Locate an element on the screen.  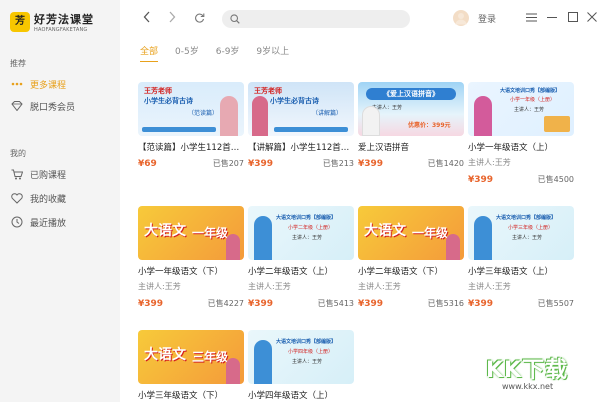
sidebar-item-favorites: 我的收藏 is located at coordinates (62, 198).